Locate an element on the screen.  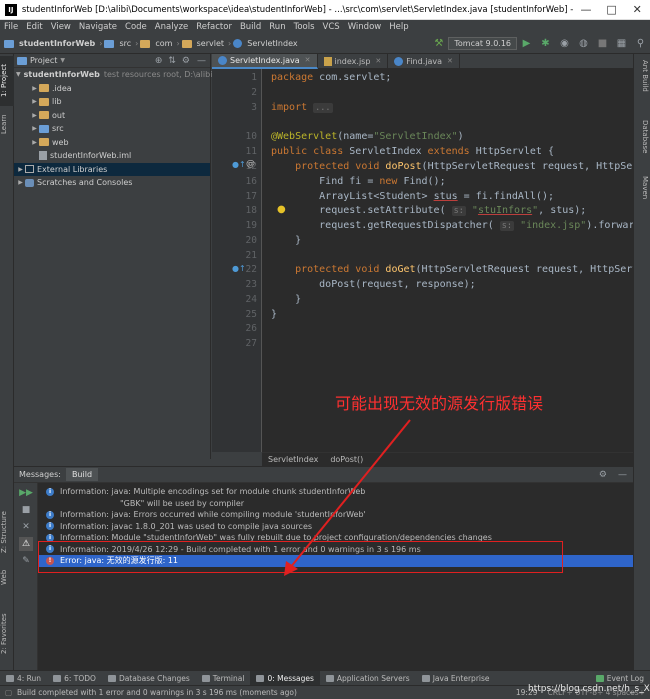
tab-java-enterprise: Java Enterprise is located at coordinates (456, 678).